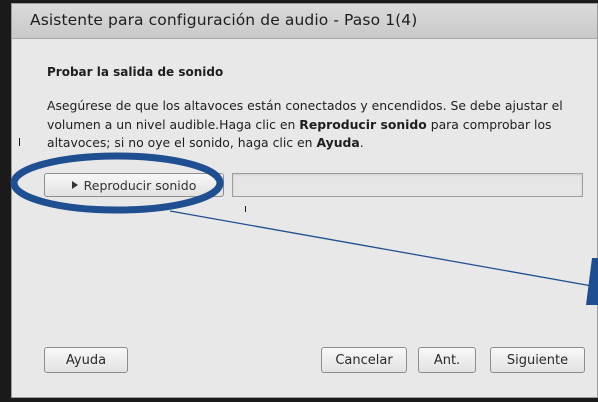 The image size is (598, 402). What do you see at coordinates (363, 124) in the screenshot?
I see `instructions-bold-play: Reproducir sonido` at bounding box center [363, 124].